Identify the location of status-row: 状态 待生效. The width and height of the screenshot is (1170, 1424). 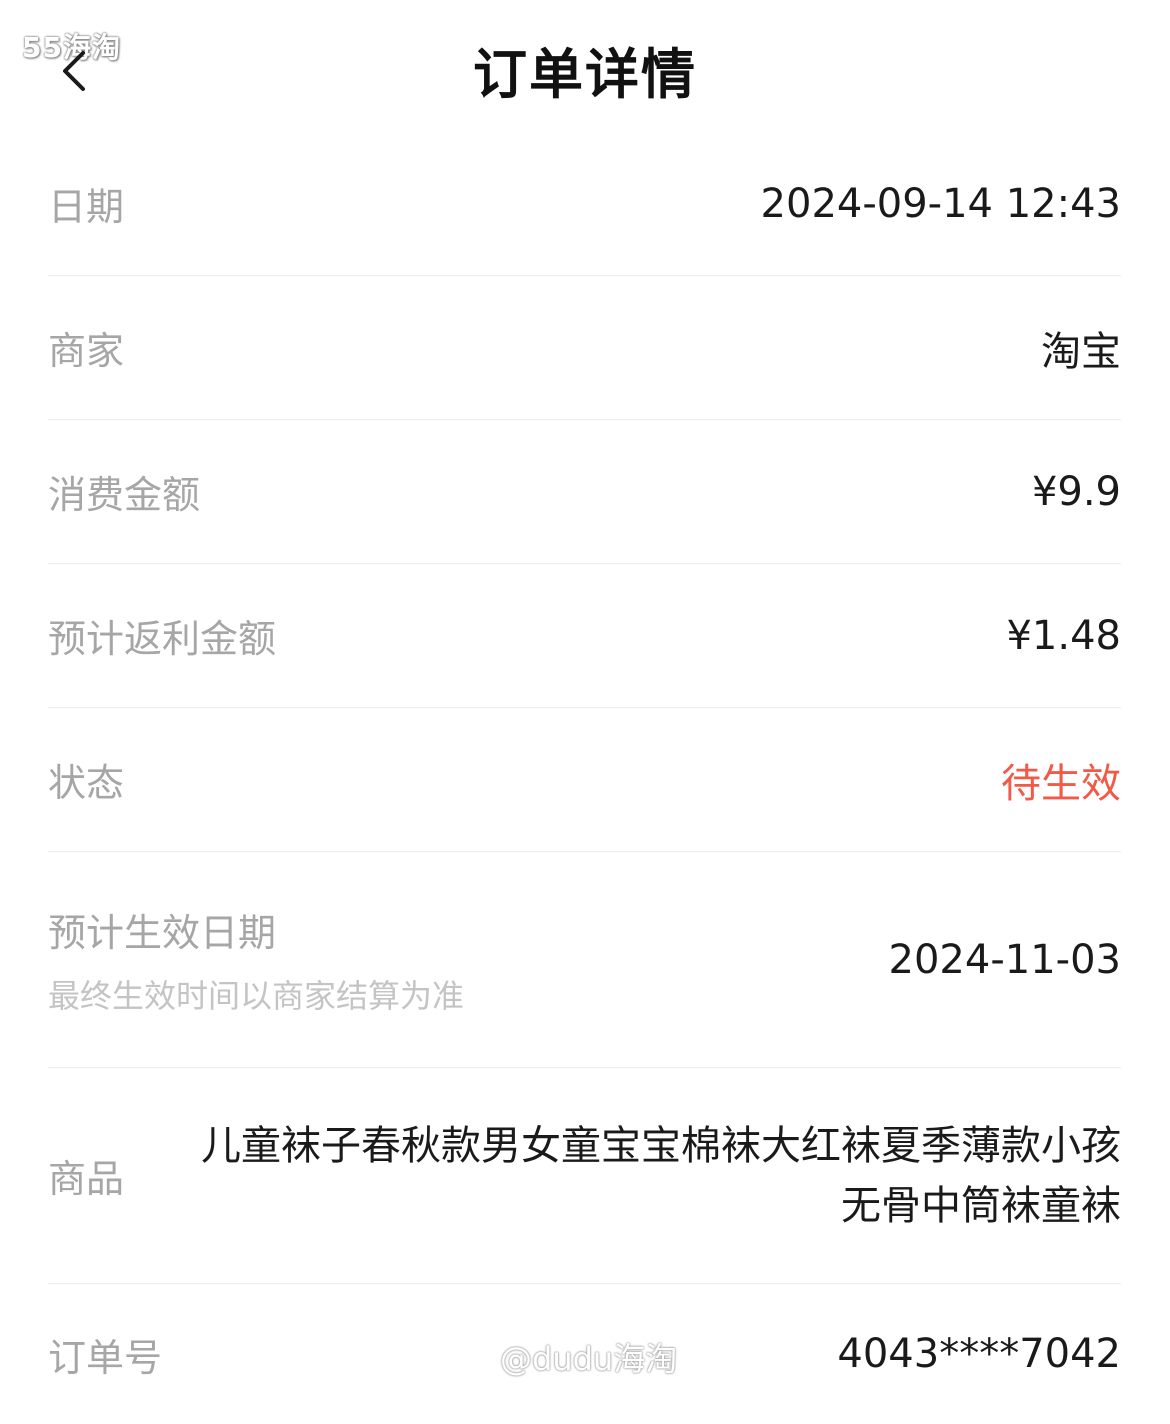
(584, 780).